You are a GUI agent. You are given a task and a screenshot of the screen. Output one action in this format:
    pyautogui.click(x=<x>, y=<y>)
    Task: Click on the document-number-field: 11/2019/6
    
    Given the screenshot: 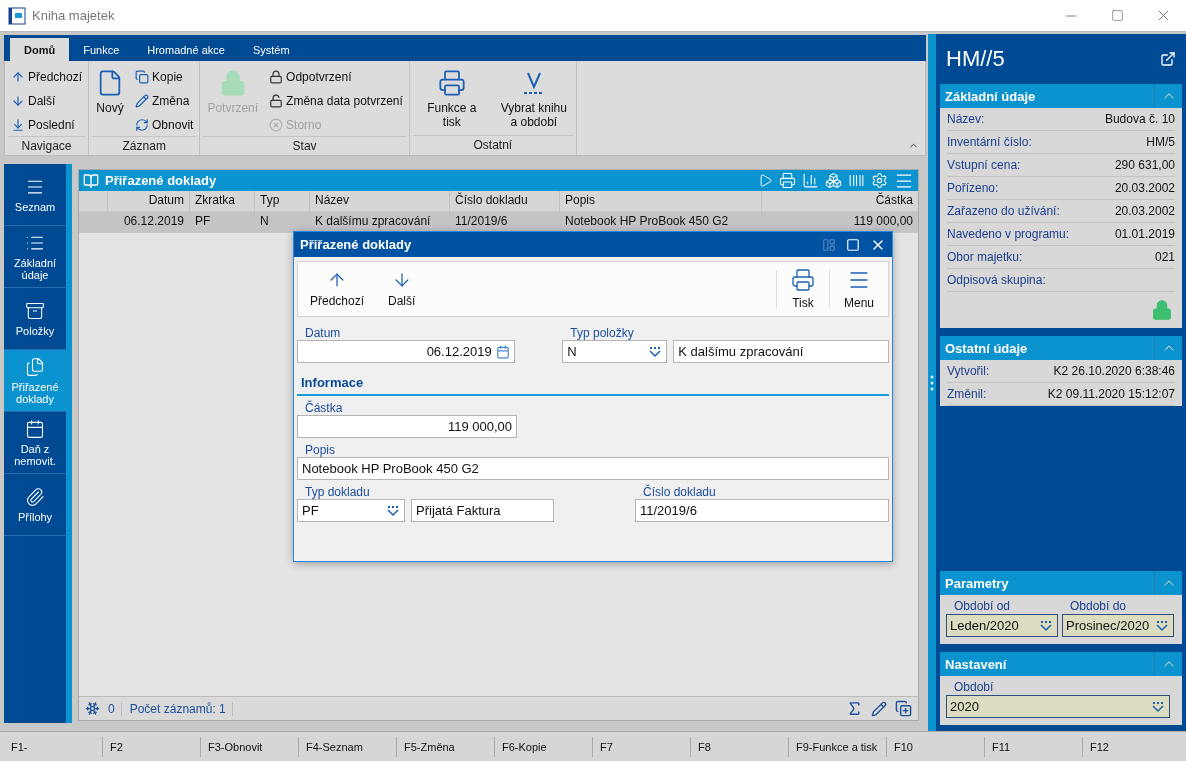 What is the action you would take?
    pyautogui.click(x=762, y=510)
    